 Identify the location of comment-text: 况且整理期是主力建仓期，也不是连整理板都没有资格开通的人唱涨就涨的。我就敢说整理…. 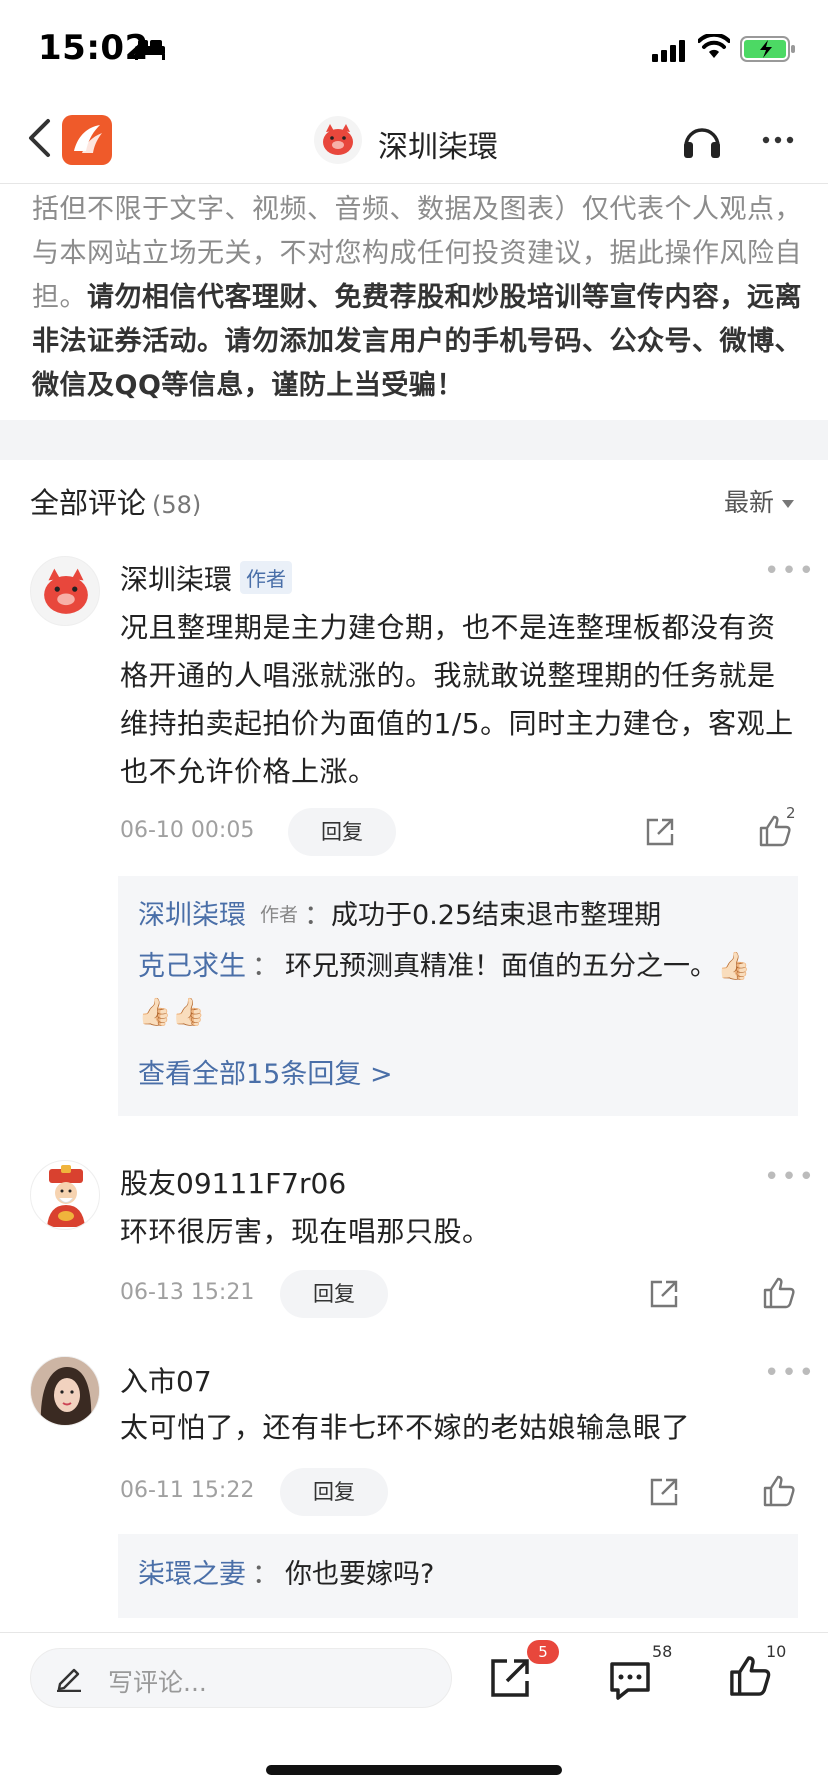
(457, 699).